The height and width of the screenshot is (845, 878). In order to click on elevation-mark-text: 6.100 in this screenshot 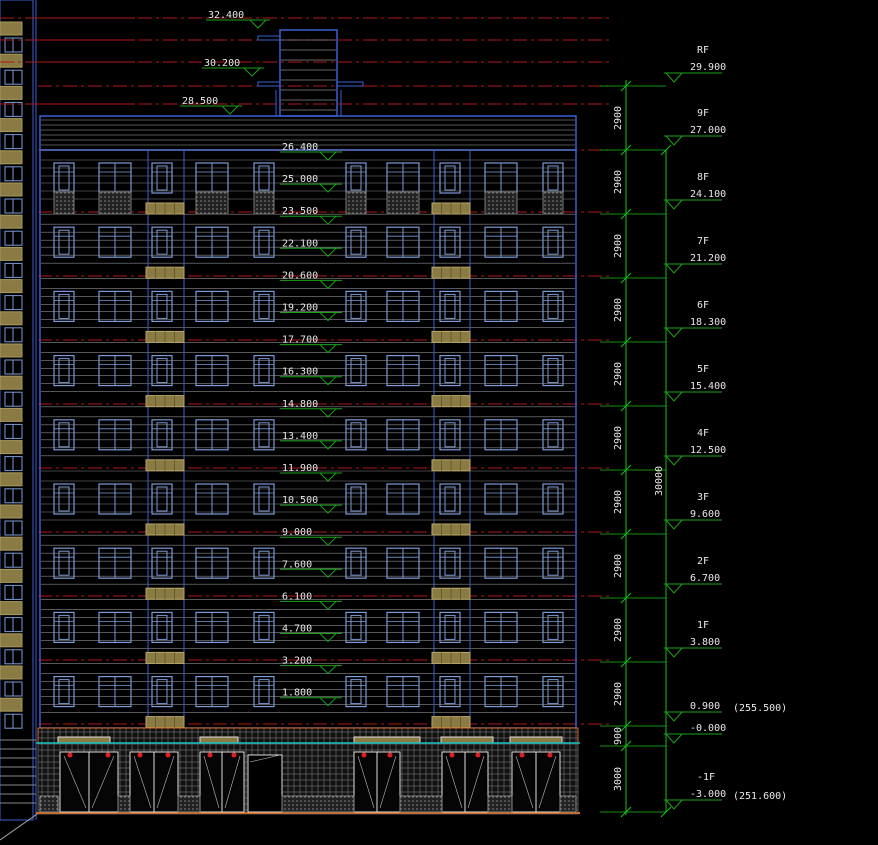, I will do `click(297, 596)`.